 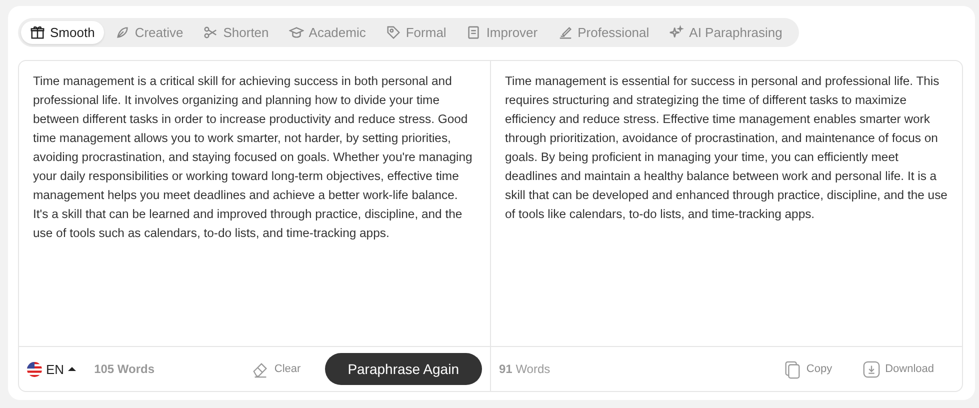 What do you see at coordinates (565, 32) in the screenshot?
I see `pen-icon` at bounding box center [565, 32].